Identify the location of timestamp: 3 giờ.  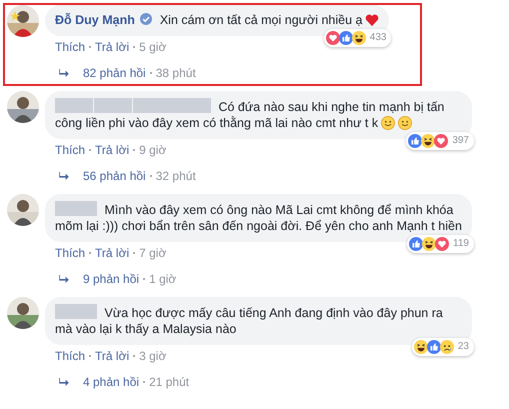
(152, 356).